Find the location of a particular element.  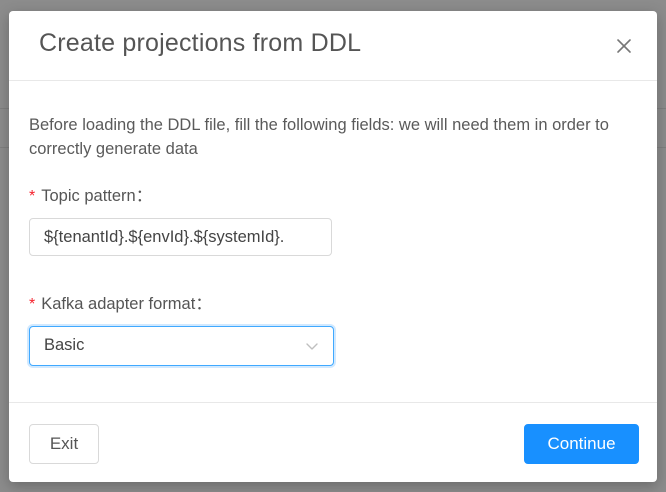

chevron-down-icon is located at coordinates (312, 346).